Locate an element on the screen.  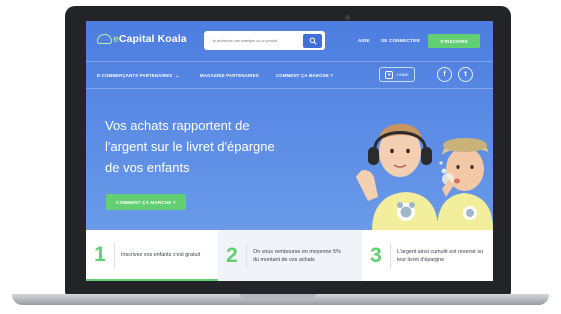
step-3-text-line1: L'argent ainsi cumulé est reversé su is located at coordinates (440, 251).